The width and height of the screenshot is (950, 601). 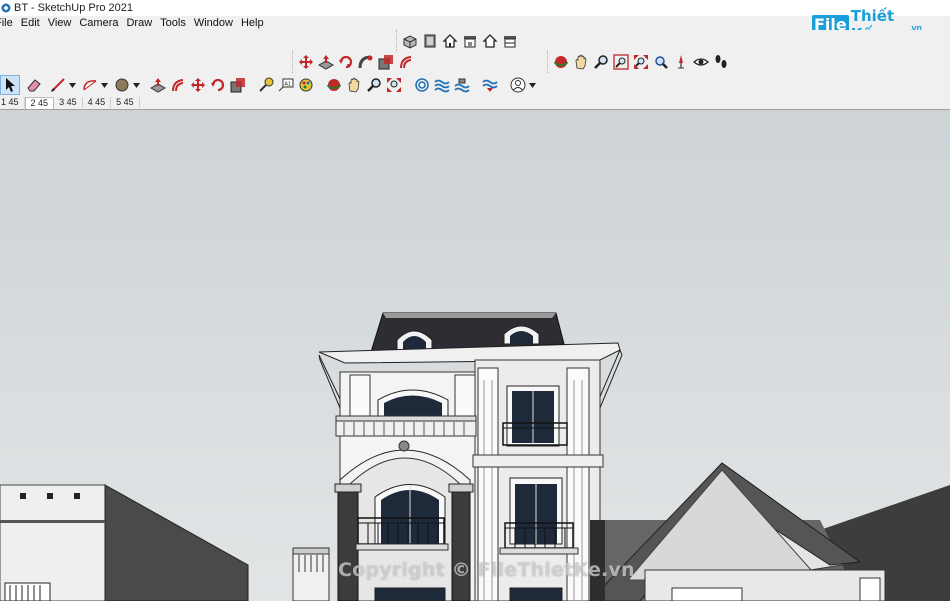 I want to click on account-button, so click(x=518, y=85).